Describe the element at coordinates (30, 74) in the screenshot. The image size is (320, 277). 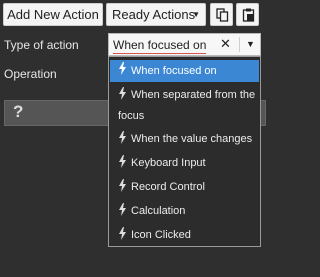
I see `operation-label: Operation` at that location.